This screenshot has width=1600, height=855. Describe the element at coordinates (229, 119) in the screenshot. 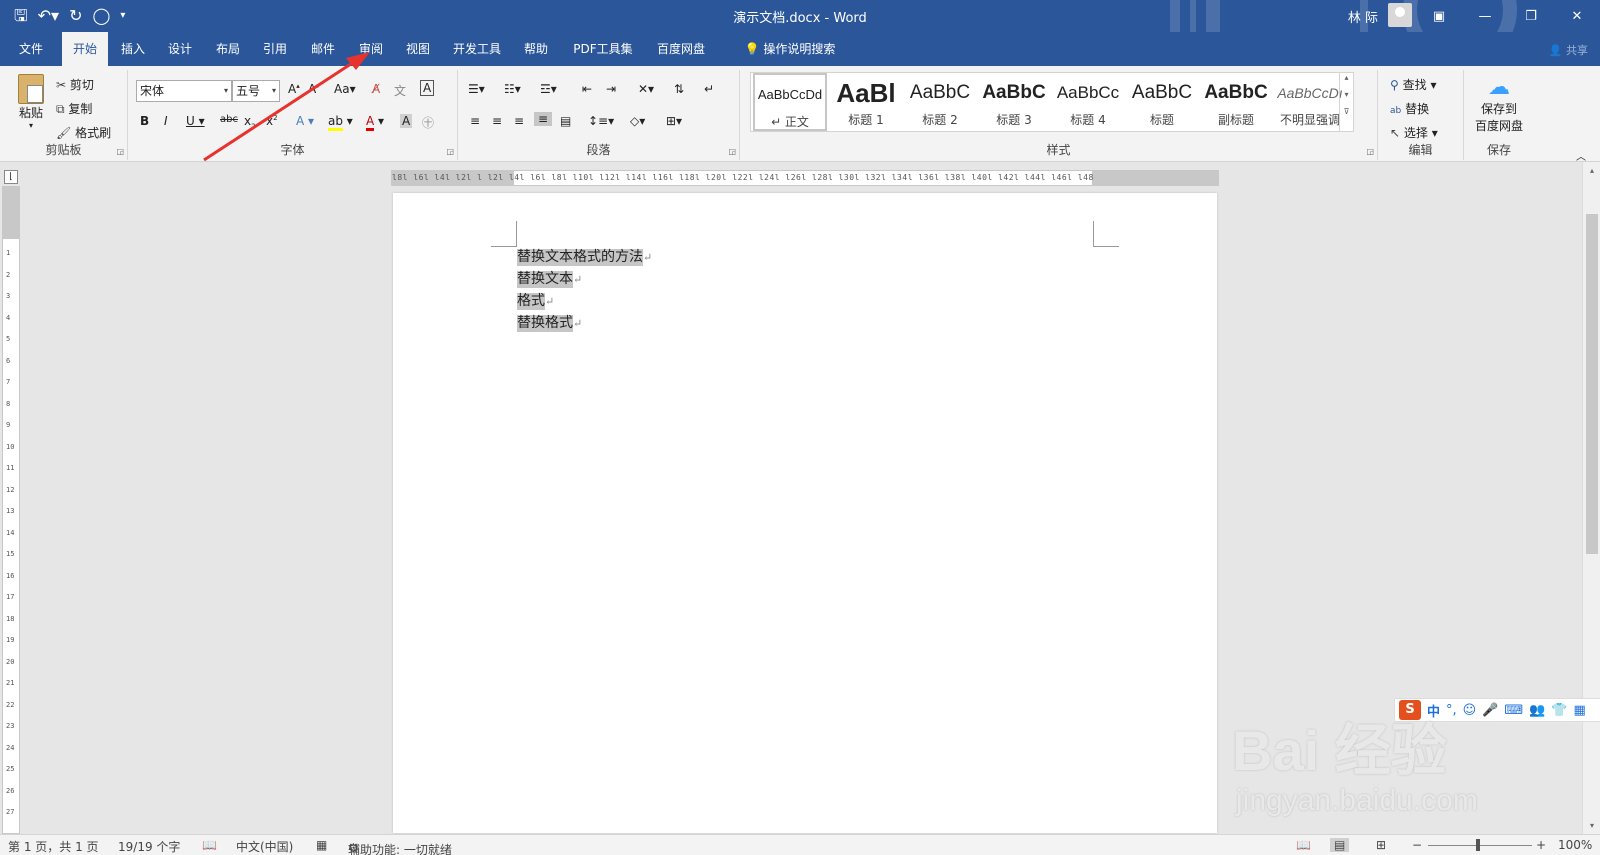

I see `strikethrough-button: abc` at that location.